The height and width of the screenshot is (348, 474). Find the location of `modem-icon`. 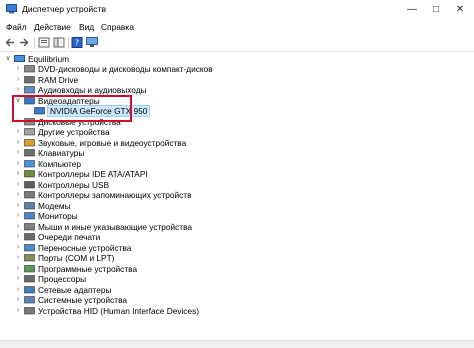

modem-icon is located at coordinates (29, 205).